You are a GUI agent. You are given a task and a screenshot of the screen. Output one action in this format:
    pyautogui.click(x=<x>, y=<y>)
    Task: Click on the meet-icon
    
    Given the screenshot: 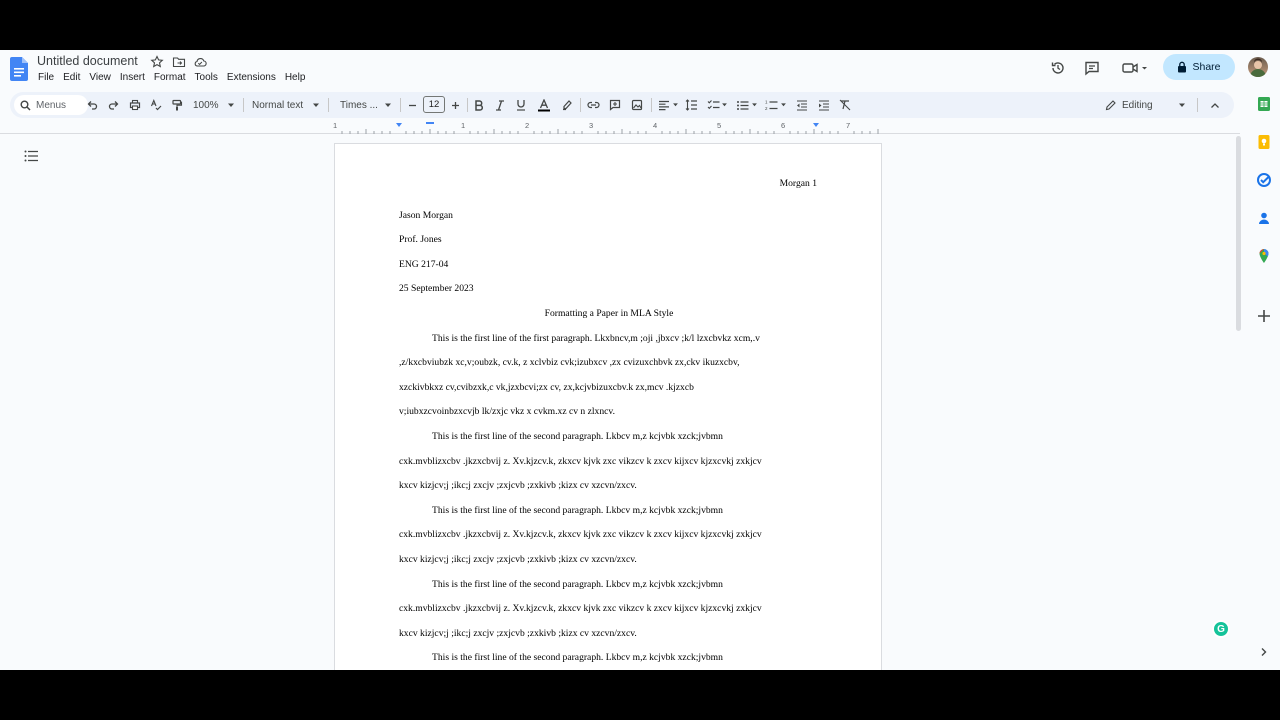 What is the action you would take?
    pyautogui.click(x=1135, y=68)
    